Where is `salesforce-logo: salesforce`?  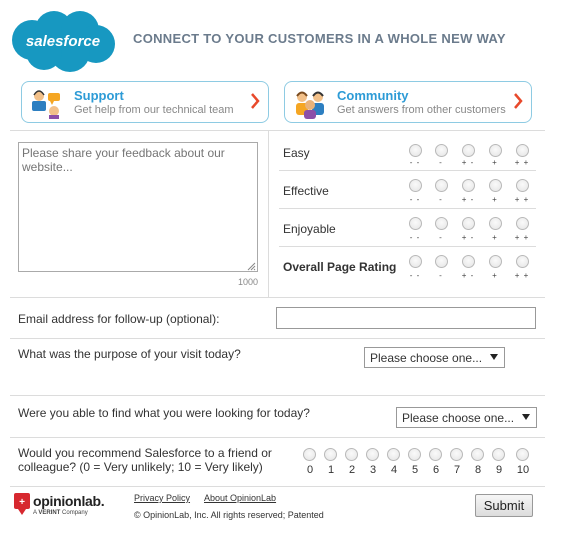
salesforce-logo: salesforce is located at coordinates (63, 41).